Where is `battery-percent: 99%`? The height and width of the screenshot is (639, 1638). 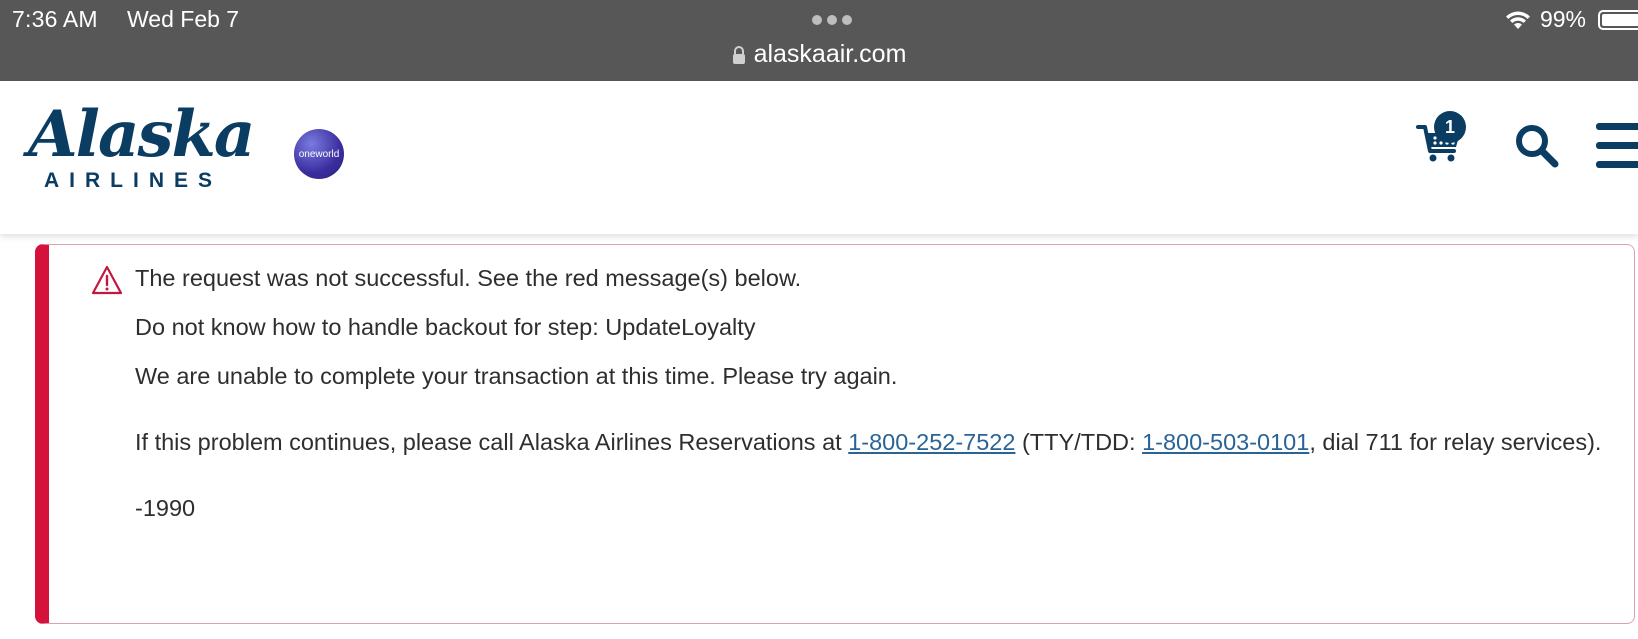
battery-percent: 99% is located at coordinates (1562, 19).